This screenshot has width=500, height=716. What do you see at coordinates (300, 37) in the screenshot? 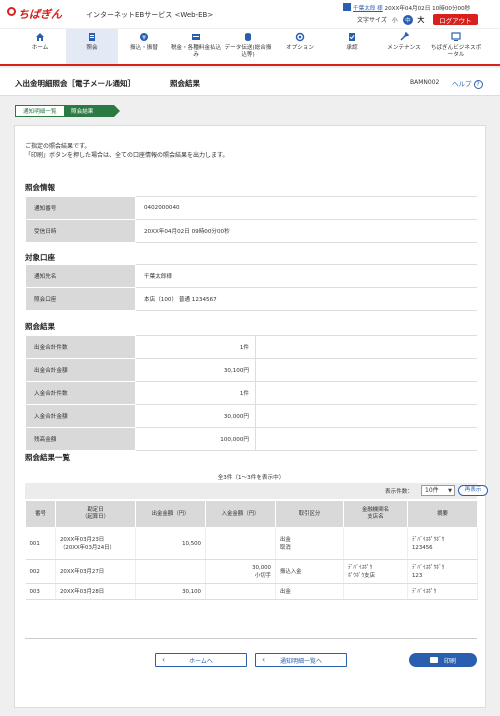
I see `option-icon` at bounding box center [300, 37].